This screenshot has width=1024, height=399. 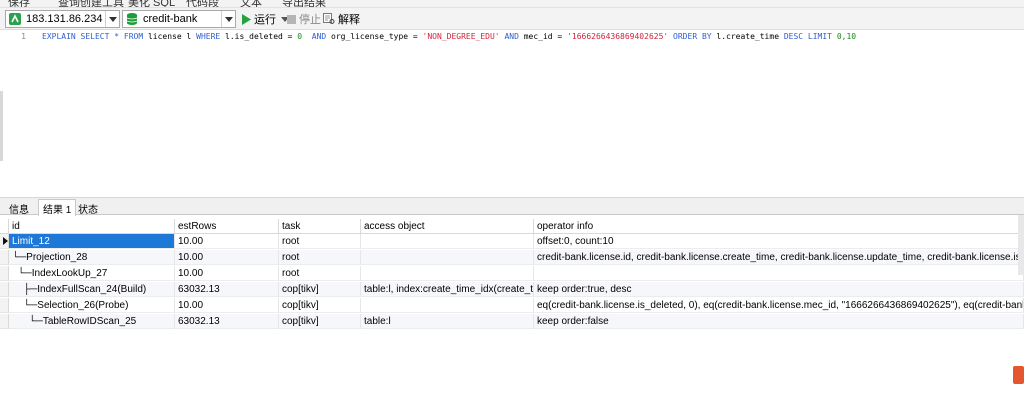 I want to click on sql-keyword: EXPLAIN SELECT * FROM, so click(x=93, y=36).